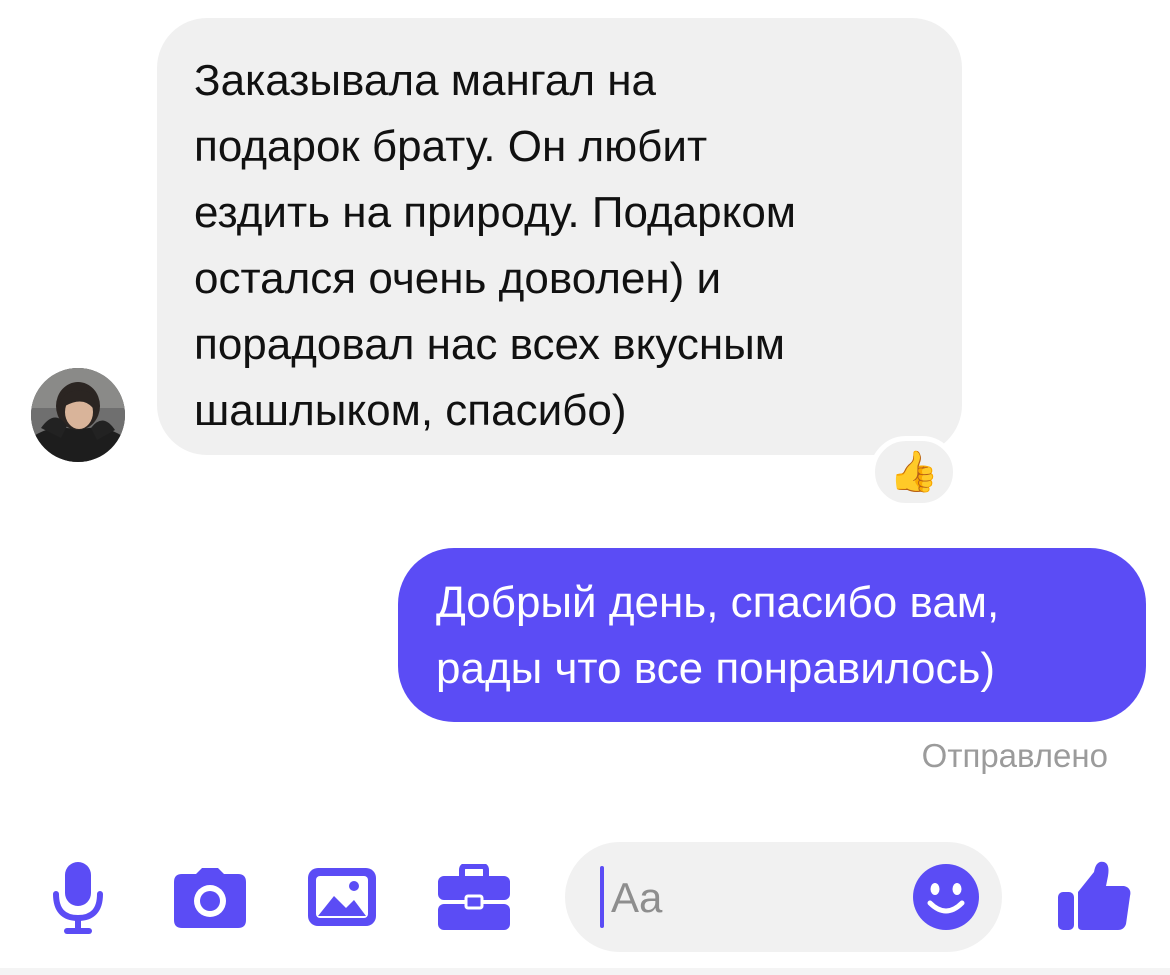 This screenshot has height=975, width=1170. Describe the element at coordinates (783, 897) in the screenshot. I see `message-input: Aa` at that location.